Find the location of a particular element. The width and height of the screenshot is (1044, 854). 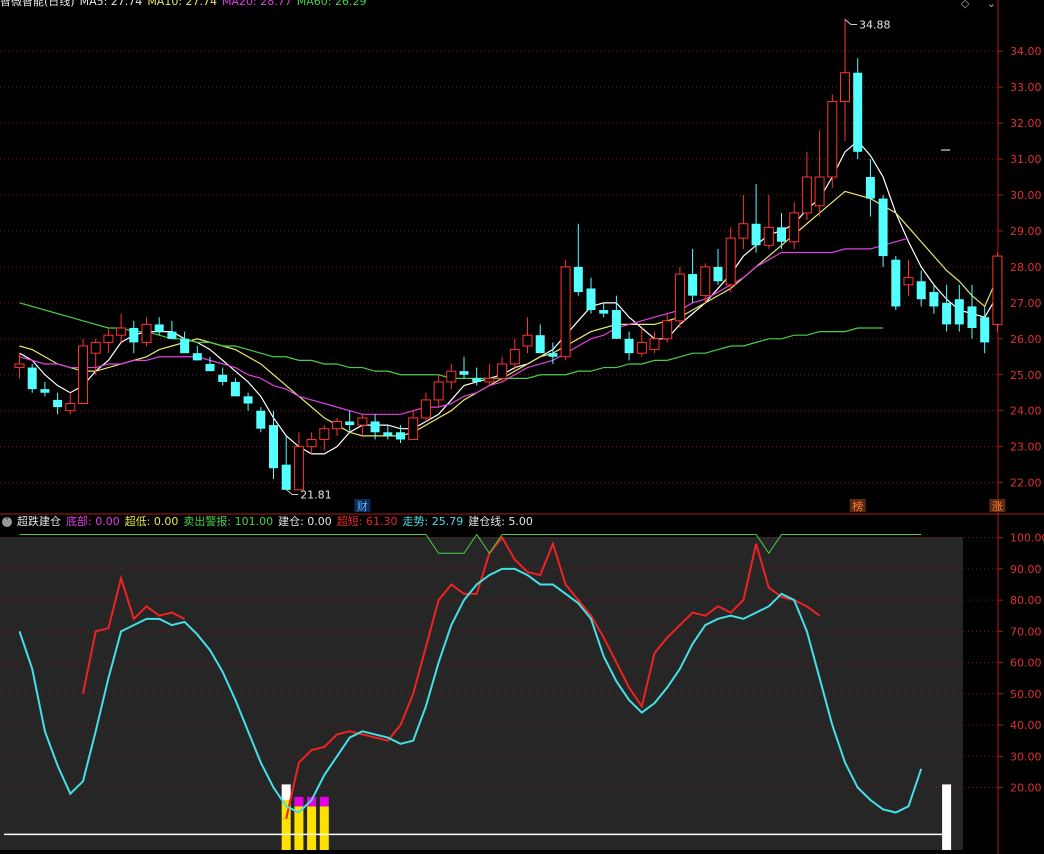

indicator-tick-label: 50.00 is located at coordinates (1026, 694).